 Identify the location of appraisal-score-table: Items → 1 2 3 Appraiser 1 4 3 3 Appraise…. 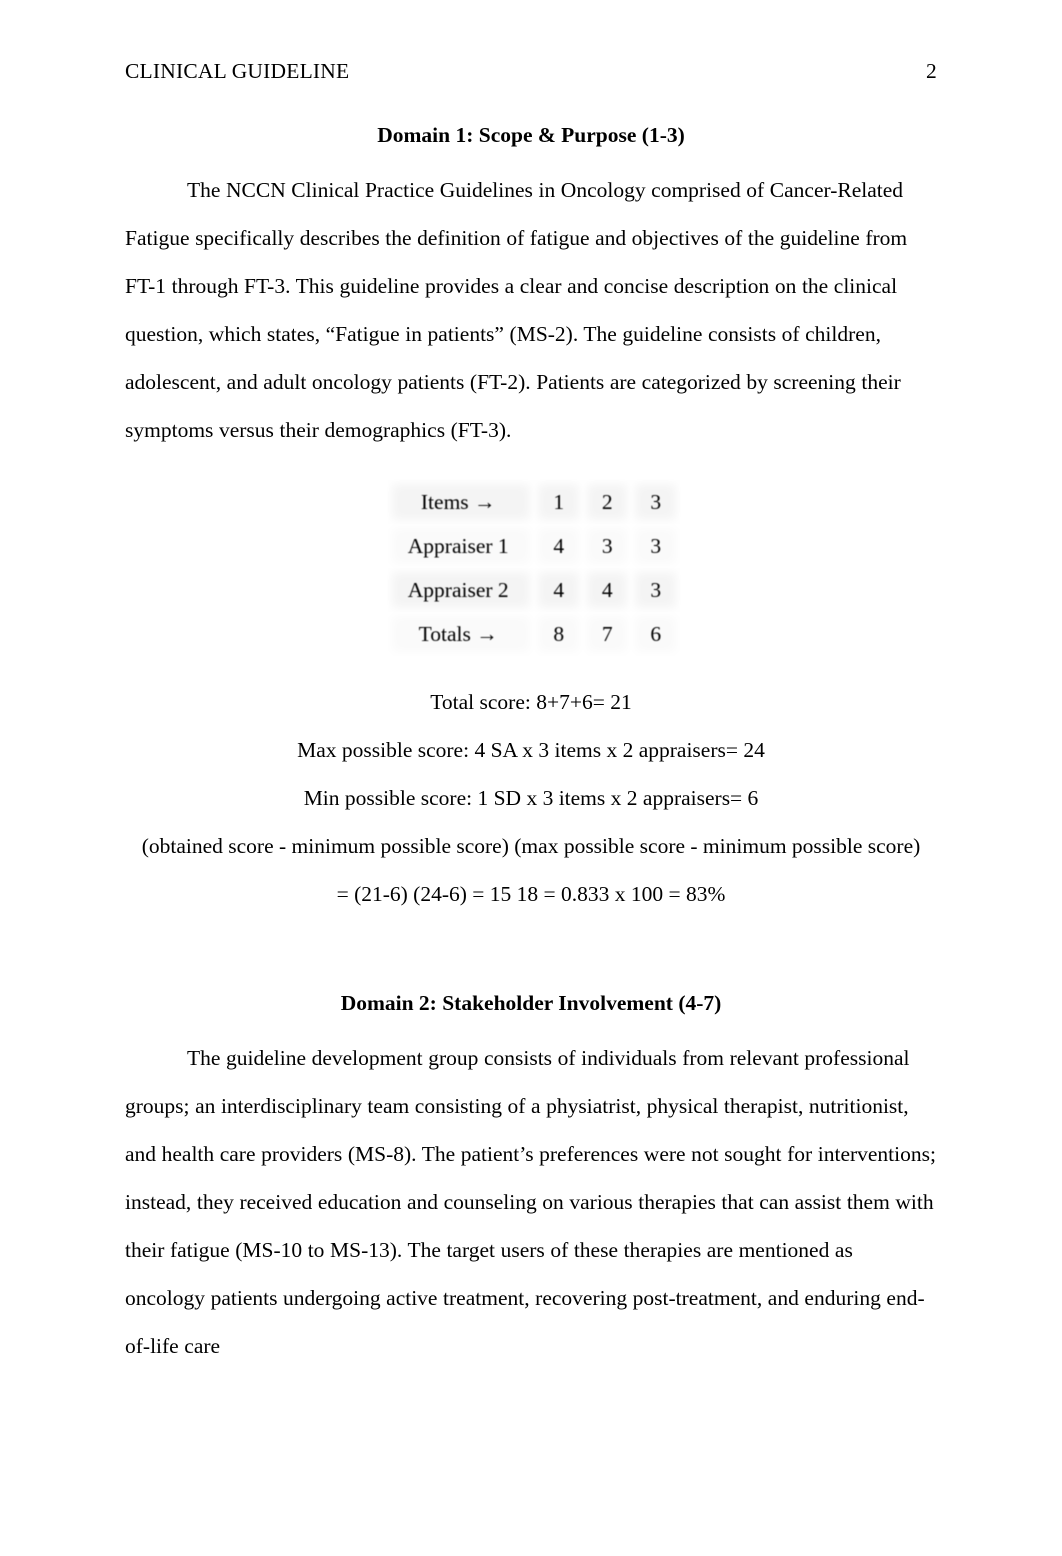
(534, 568).